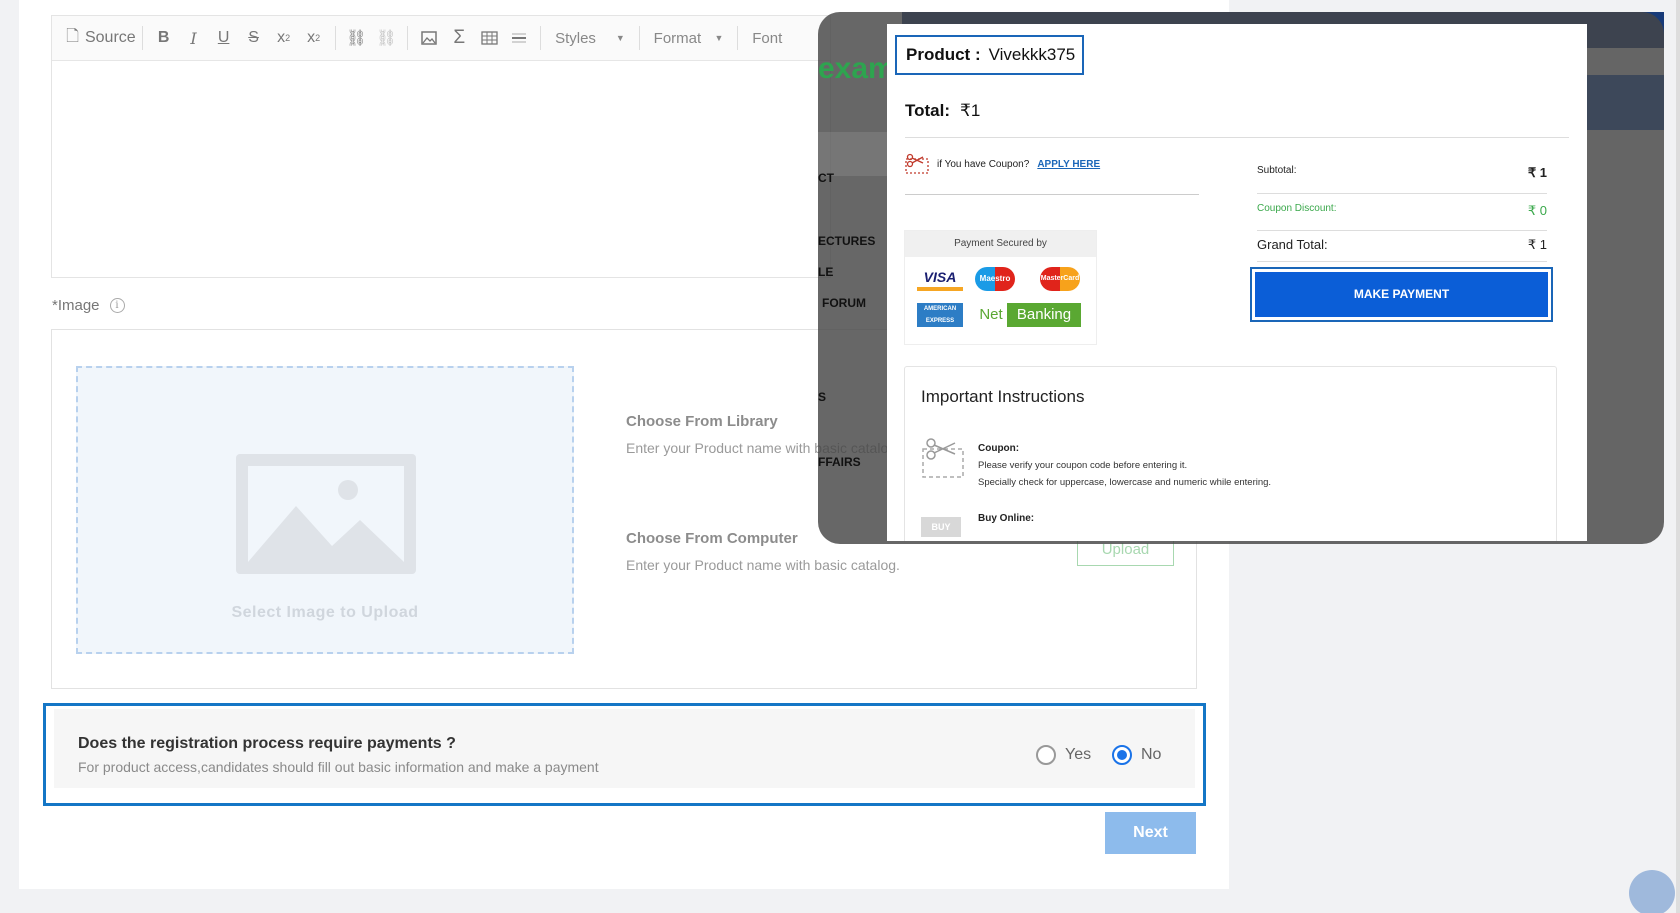 Image resolution: width=1680 pixels, height=913 pixels. What do you see at coordinates (459, 38) in the screenshot?
I see `sigma-icon: Σ` at bounding box center [459, 38].